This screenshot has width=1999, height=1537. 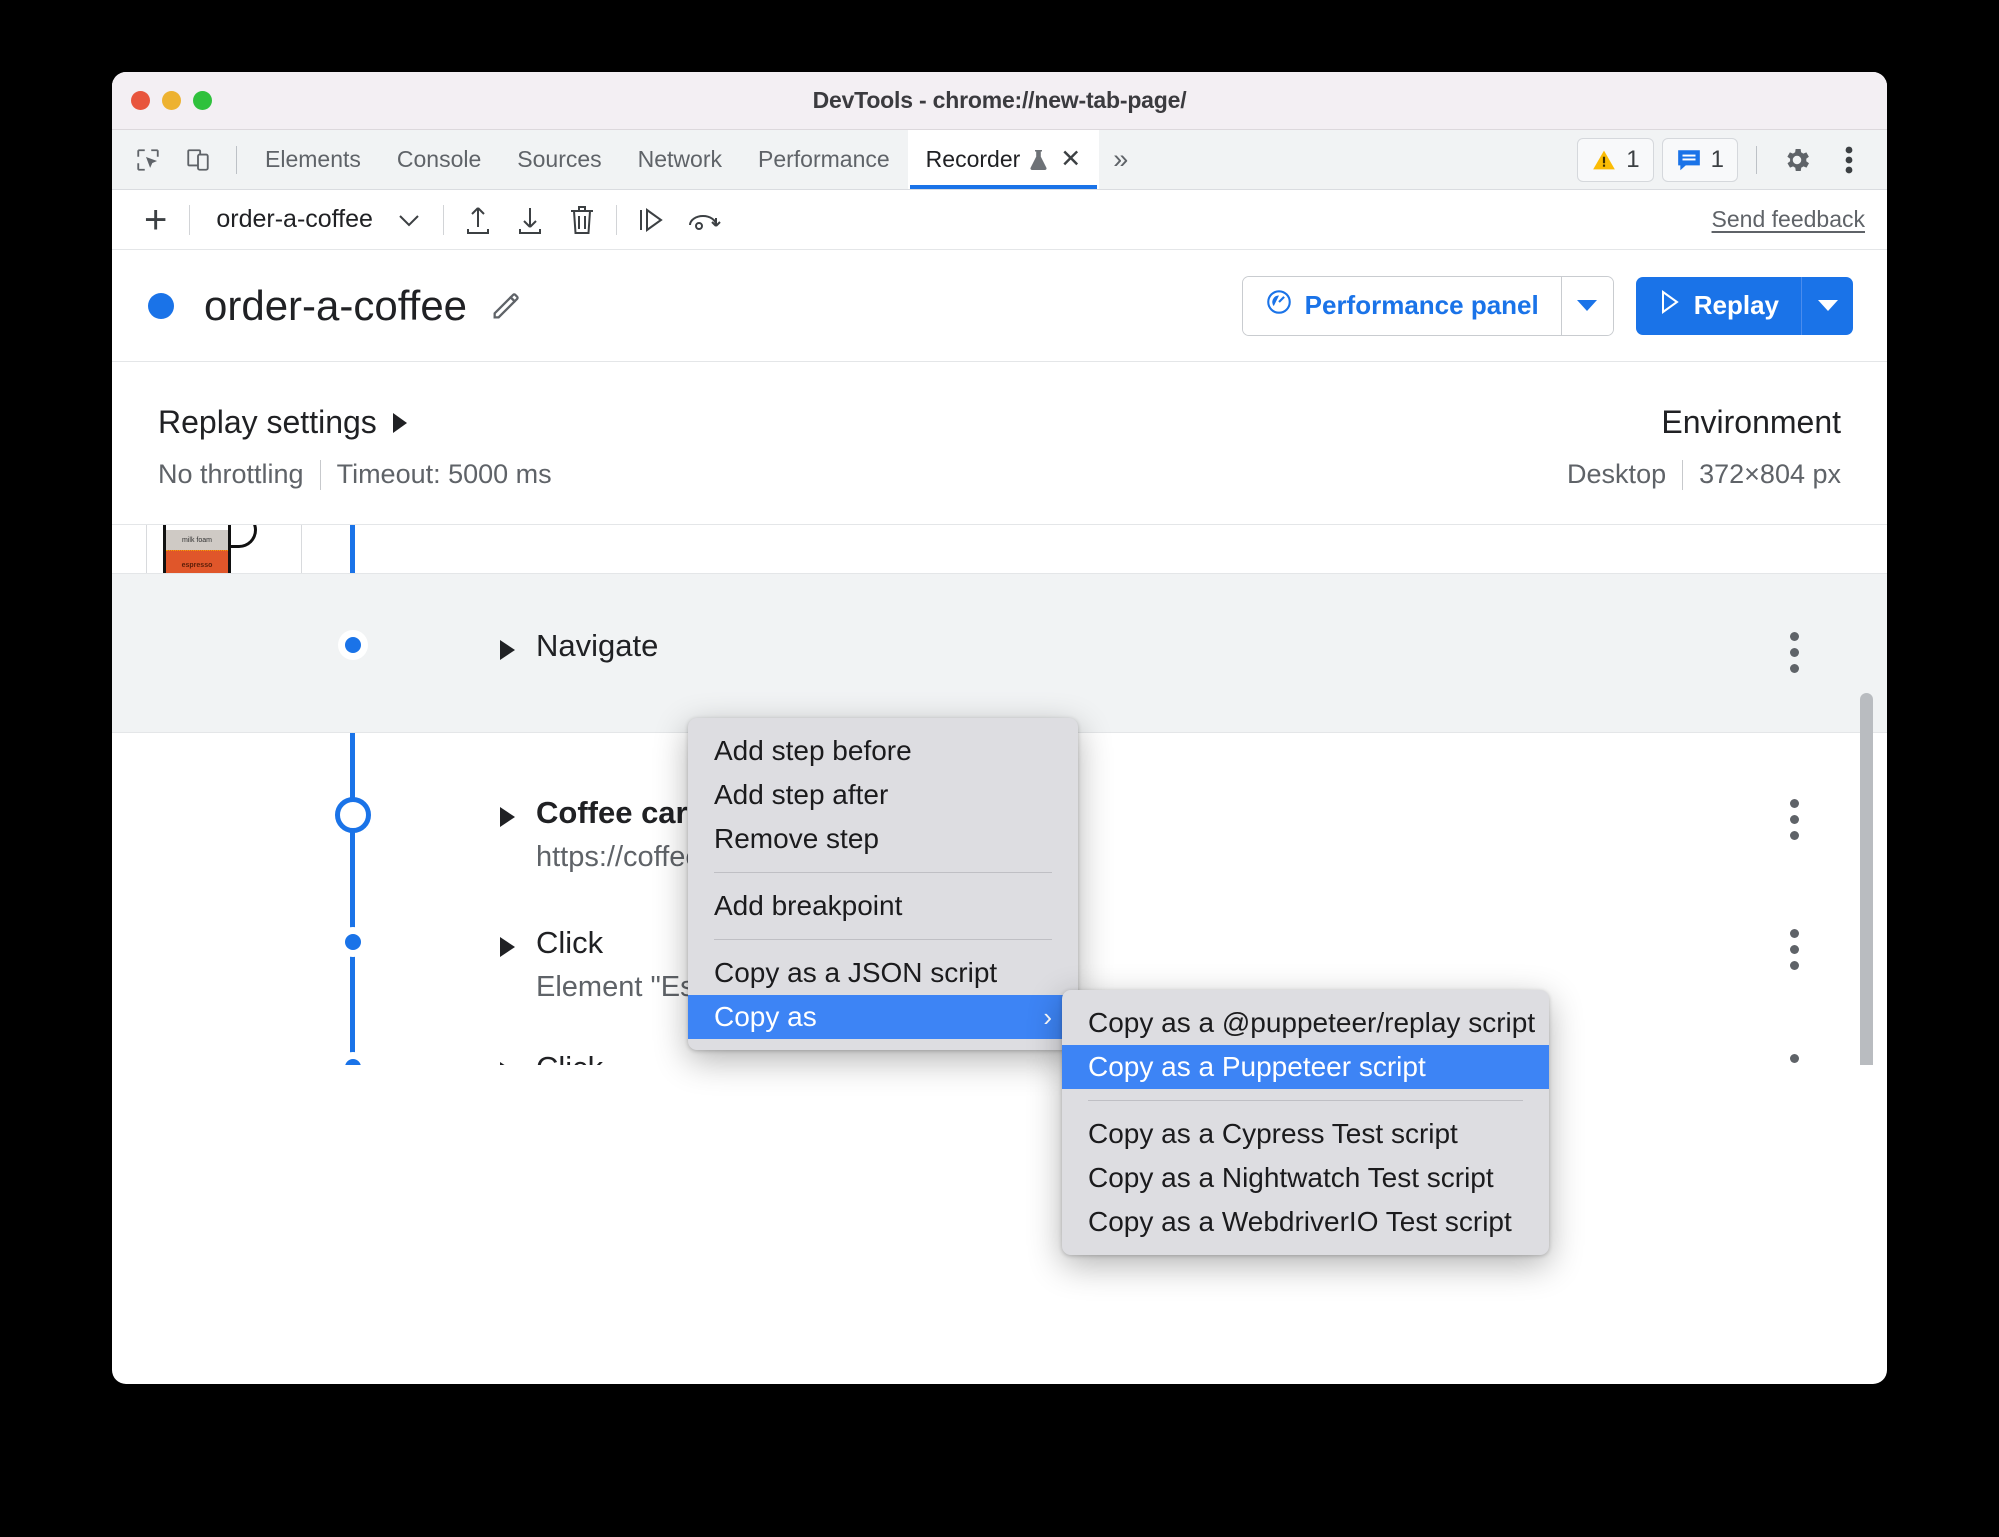 What do you see at coordinates (1704, 447) in the screenshot?
I see `environment-block: Environment Desktop 372×804 px` at bounding box center [1704, 447].